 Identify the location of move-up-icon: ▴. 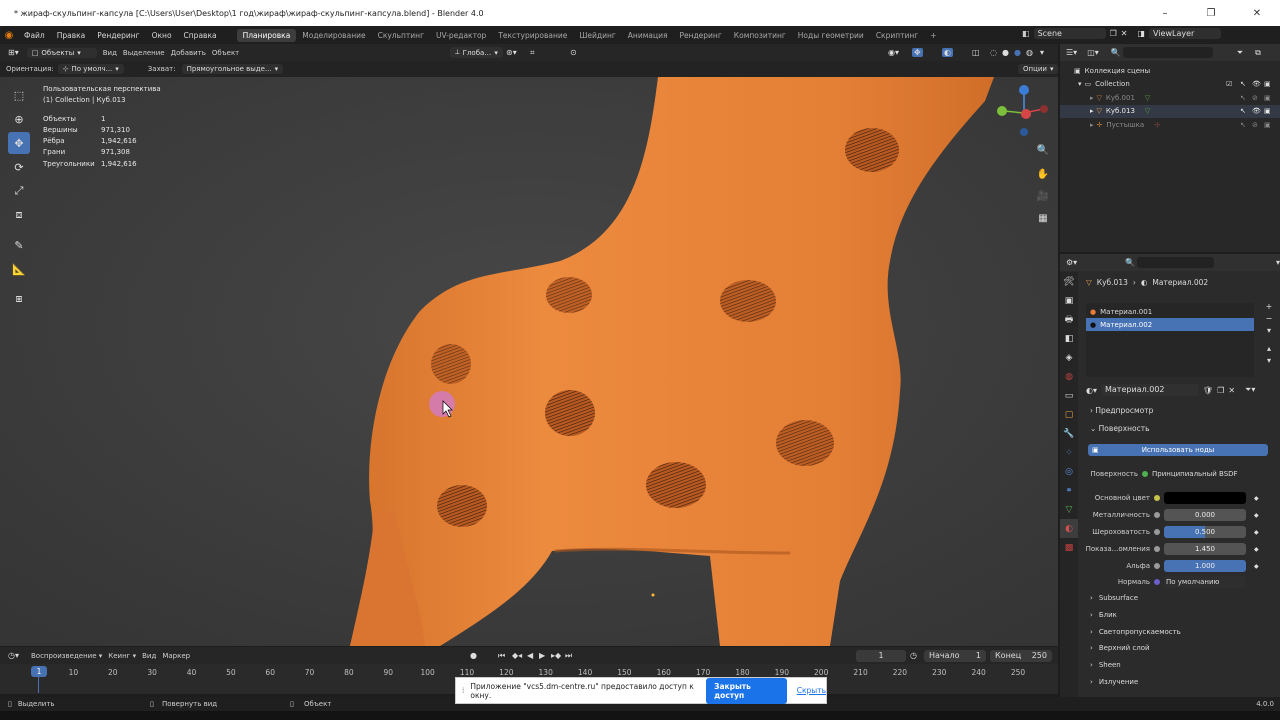
(1269, 350).